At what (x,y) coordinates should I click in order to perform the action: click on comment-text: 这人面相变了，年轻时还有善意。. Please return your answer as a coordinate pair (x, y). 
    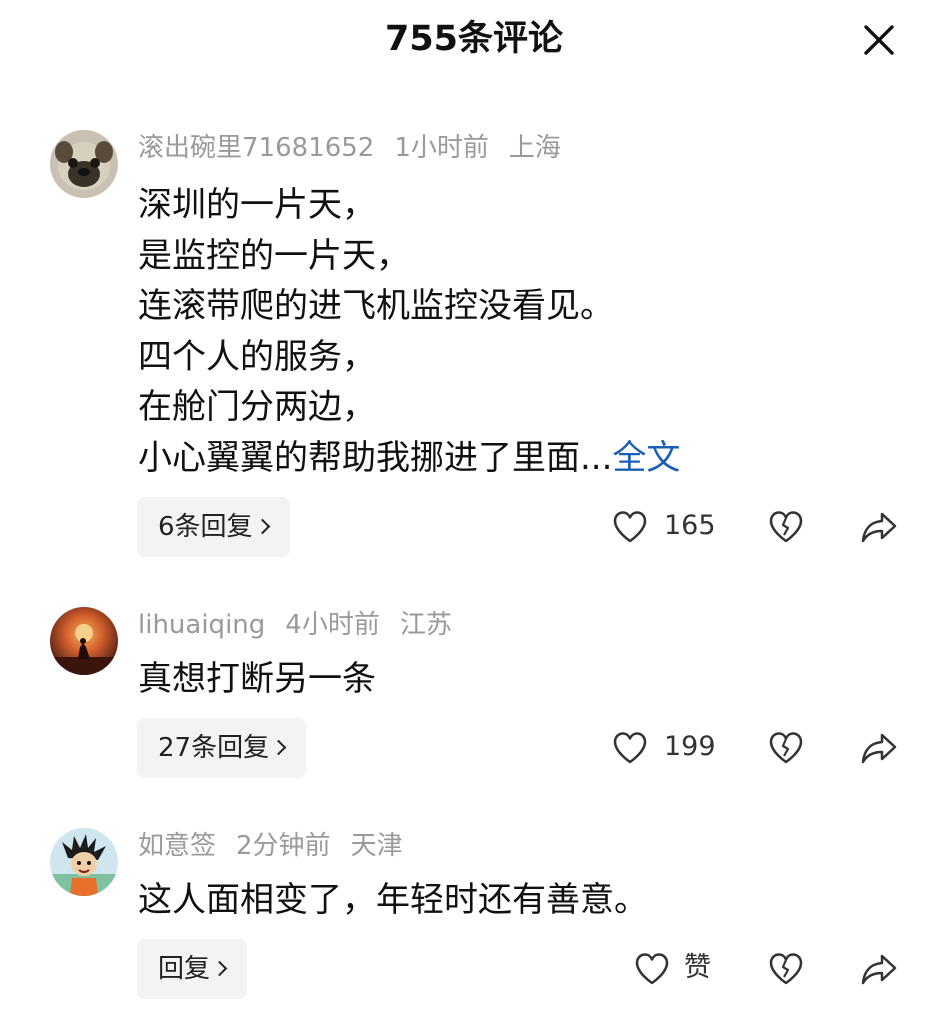
    Looking at the image, I should click on (393, 900).